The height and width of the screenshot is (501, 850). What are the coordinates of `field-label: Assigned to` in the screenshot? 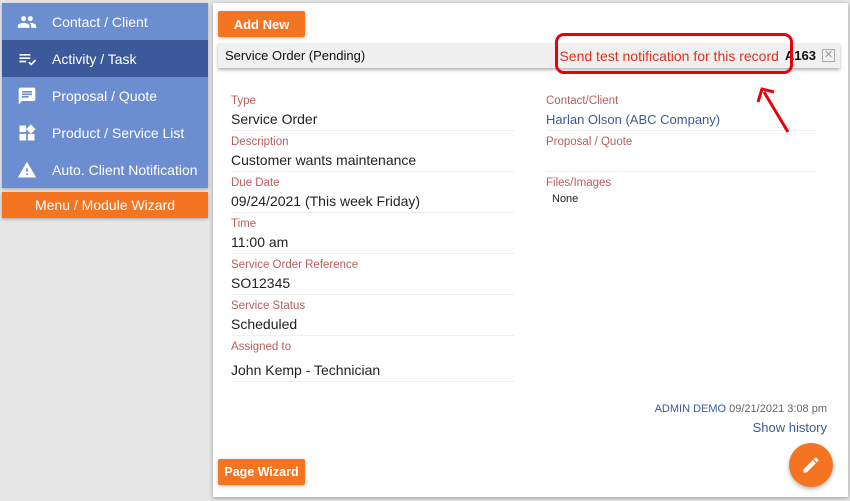 It's located at (261, 347).